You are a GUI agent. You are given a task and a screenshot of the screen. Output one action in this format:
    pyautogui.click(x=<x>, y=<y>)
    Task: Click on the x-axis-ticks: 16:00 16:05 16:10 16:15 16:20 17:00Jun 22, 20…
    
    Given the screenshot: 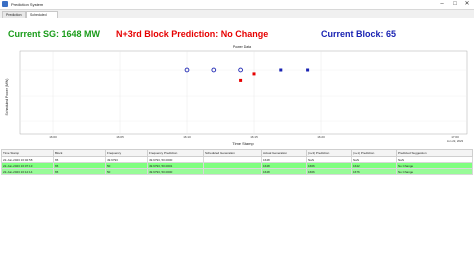 What is the action you would take?
    pyautogui.click(x=256, y=139)
    